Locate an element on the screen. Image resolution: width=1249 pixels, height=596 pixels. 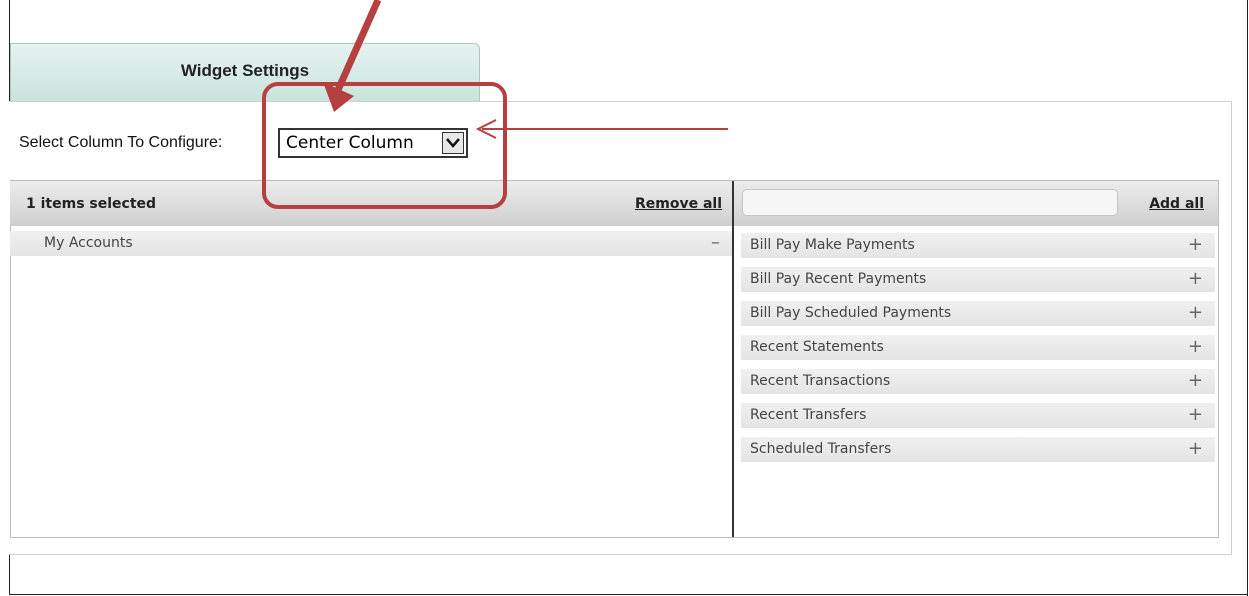
highlight-box is located at coordinates (384, 145).